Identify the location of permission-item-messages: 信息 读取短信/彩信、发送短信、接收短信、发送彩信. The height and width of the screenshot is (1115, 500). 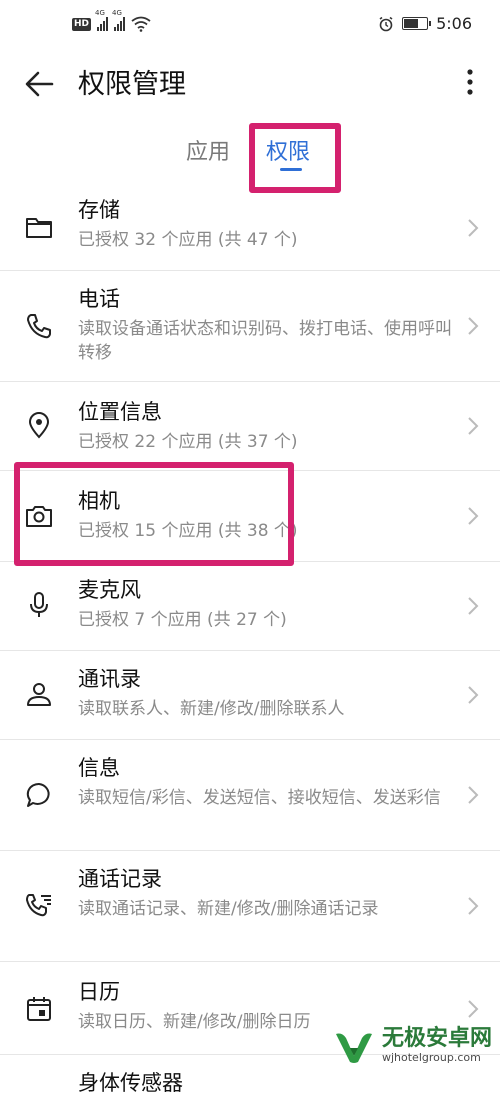
(250, 795).